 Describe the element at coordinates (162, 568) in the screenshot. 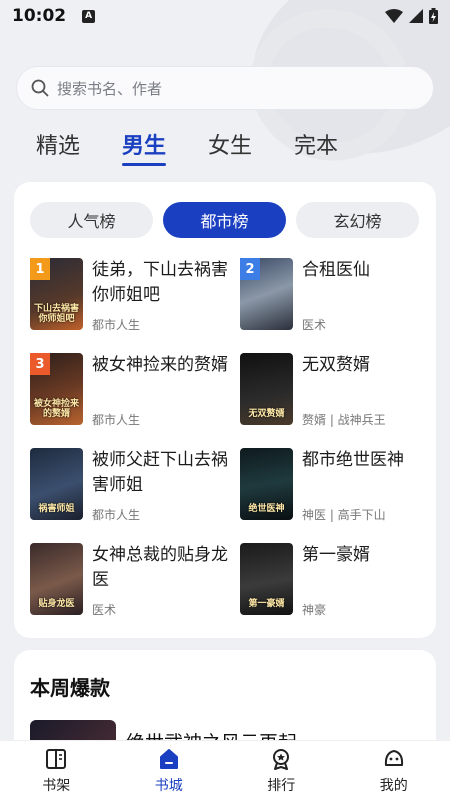

I see `book-title: 女神总裁的贴身龙医` at that location.